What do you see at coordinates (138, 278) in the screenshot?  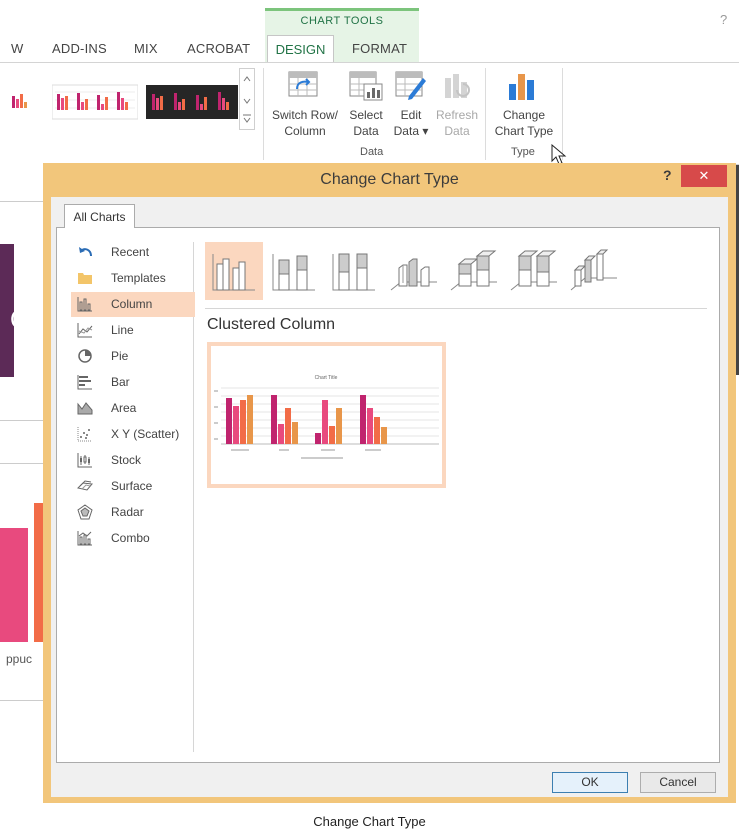 I see `category-label: Templates` at bounding box center [138, 278].